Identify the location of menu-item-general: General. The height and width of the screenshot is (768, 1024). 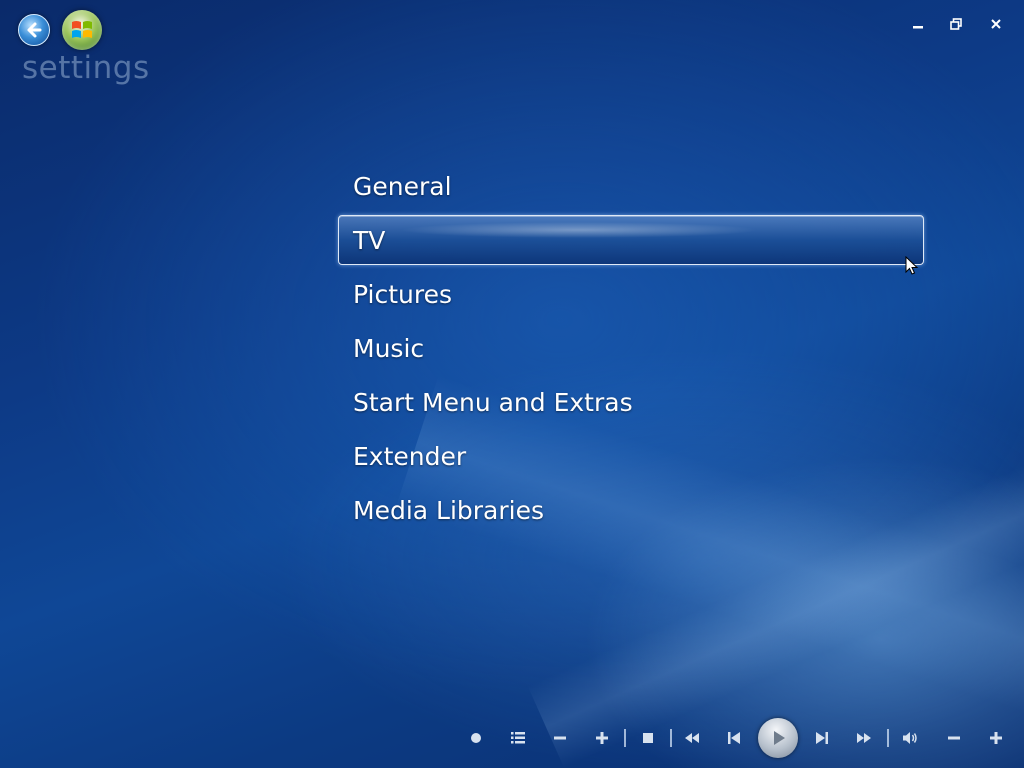
(631, 186).